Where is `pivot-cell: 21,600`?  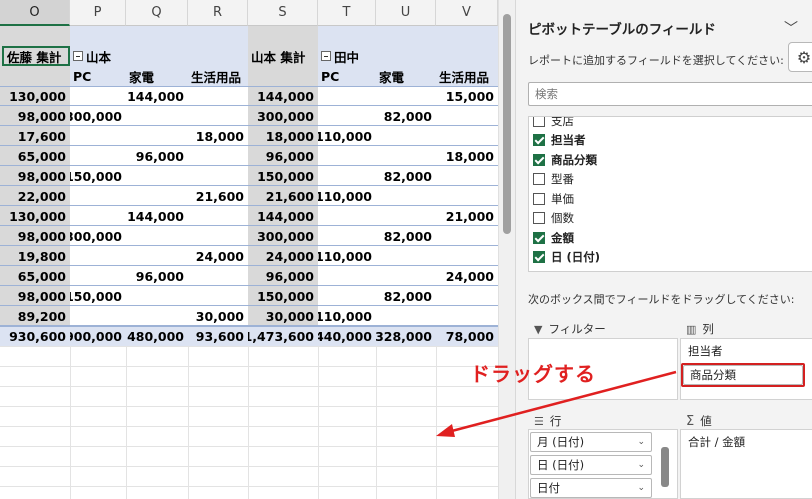
pivot-cell: 21,600 is located at coordinates (283, 196).